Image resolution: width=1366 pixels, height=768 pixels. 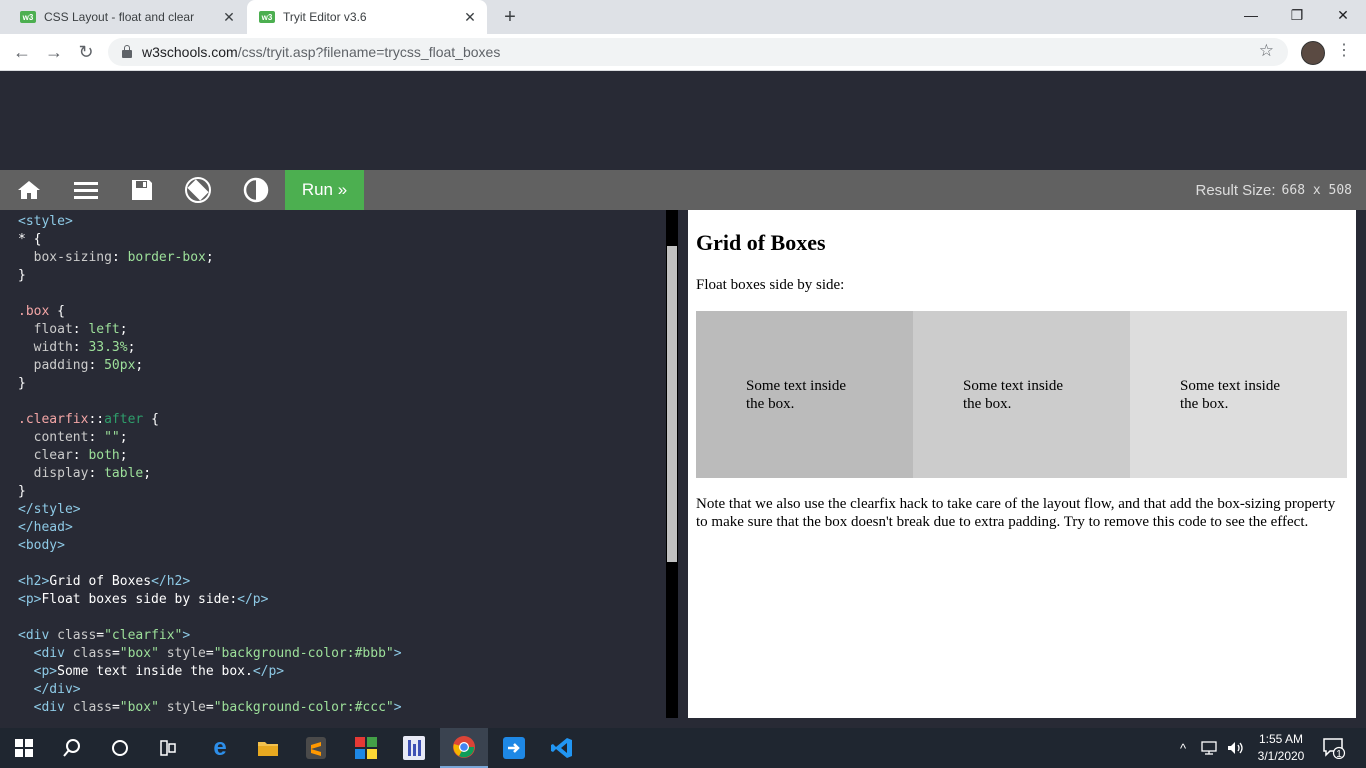 What do you see at coordinates (683, 748) in the screenshot?
I see `windows-taskbar: e ^ 1:55 AM 3/1/2020 1` at bounding box center [683, 748].